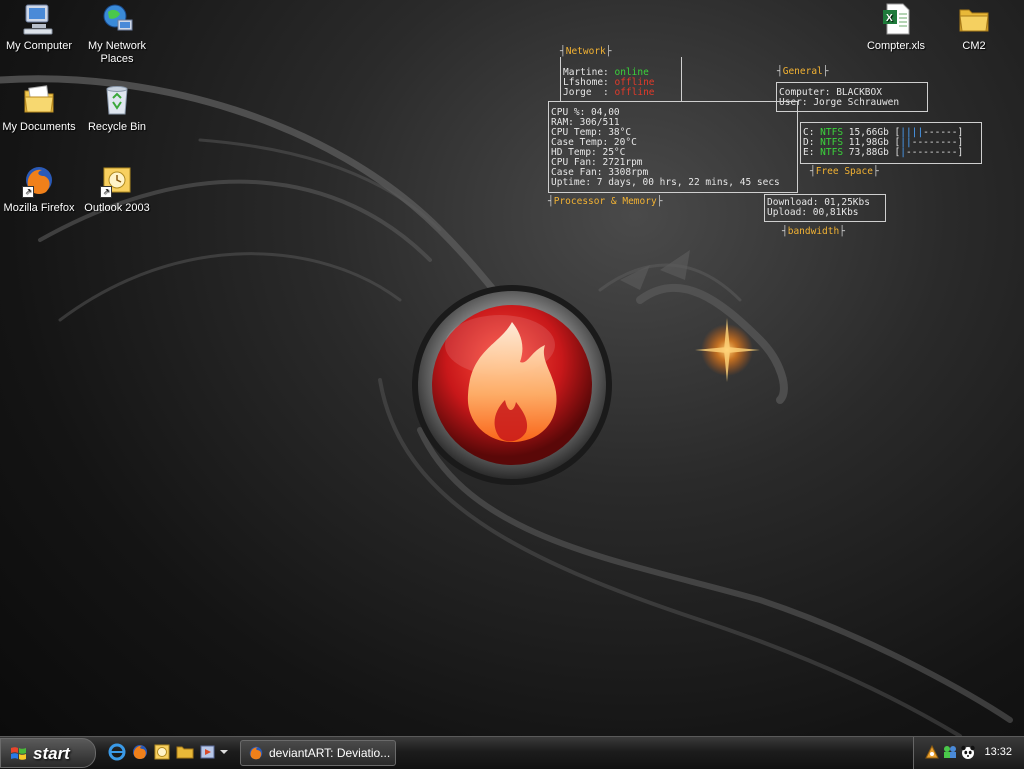 The width and height of the screenshot is (1024, 769). What do you see at coordinates (224, 752) in the screenshot?
I see `chevron-down-icon` at bounding box center [224, 752].